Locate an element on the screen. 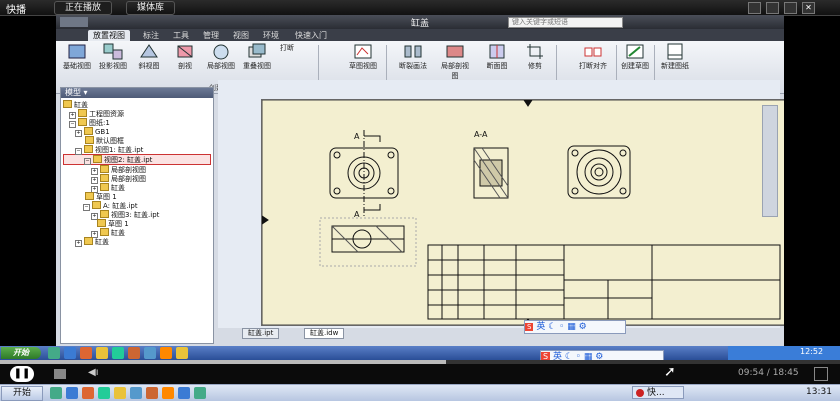  tab-view: 视图 is located at coordinates (241, 35).